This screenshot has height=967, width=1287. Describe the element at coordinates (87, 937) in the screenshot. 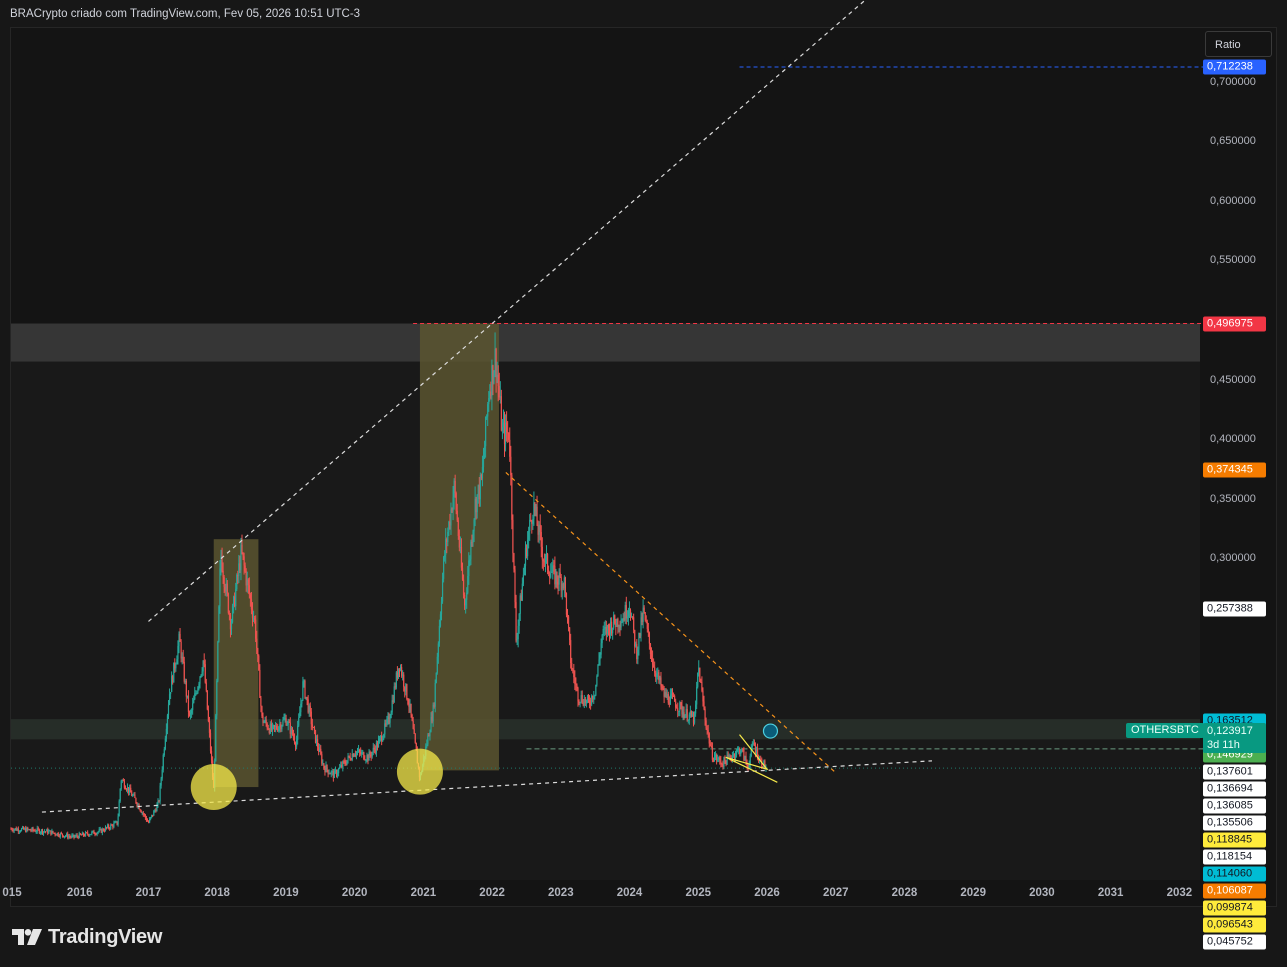

I see `tradingview-logo: TradingView` at that location.